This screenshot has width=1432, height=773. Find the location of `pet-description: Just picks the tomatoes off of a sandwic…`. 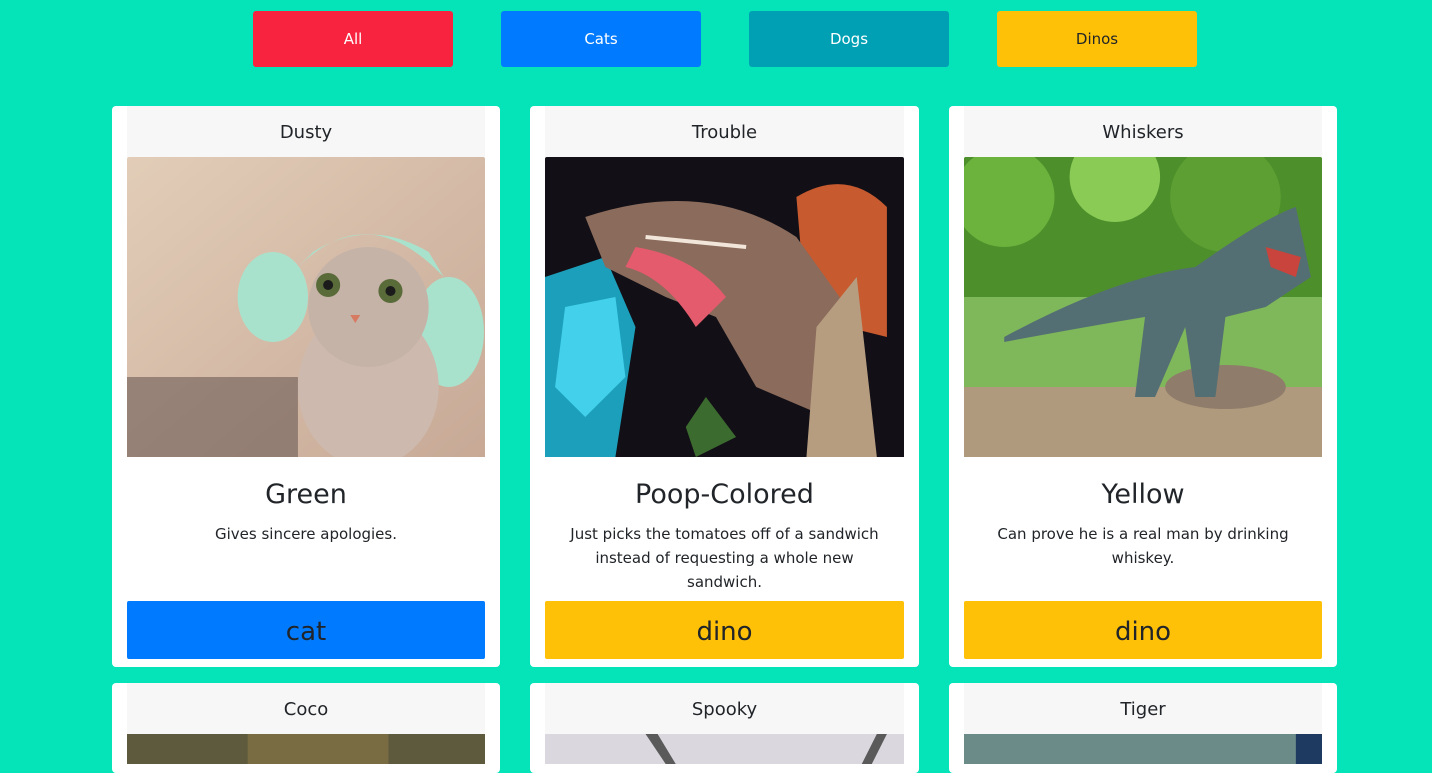

pet-description: Just picks the tomatoes off of a sandwic… is located at coordinates (724, 558).